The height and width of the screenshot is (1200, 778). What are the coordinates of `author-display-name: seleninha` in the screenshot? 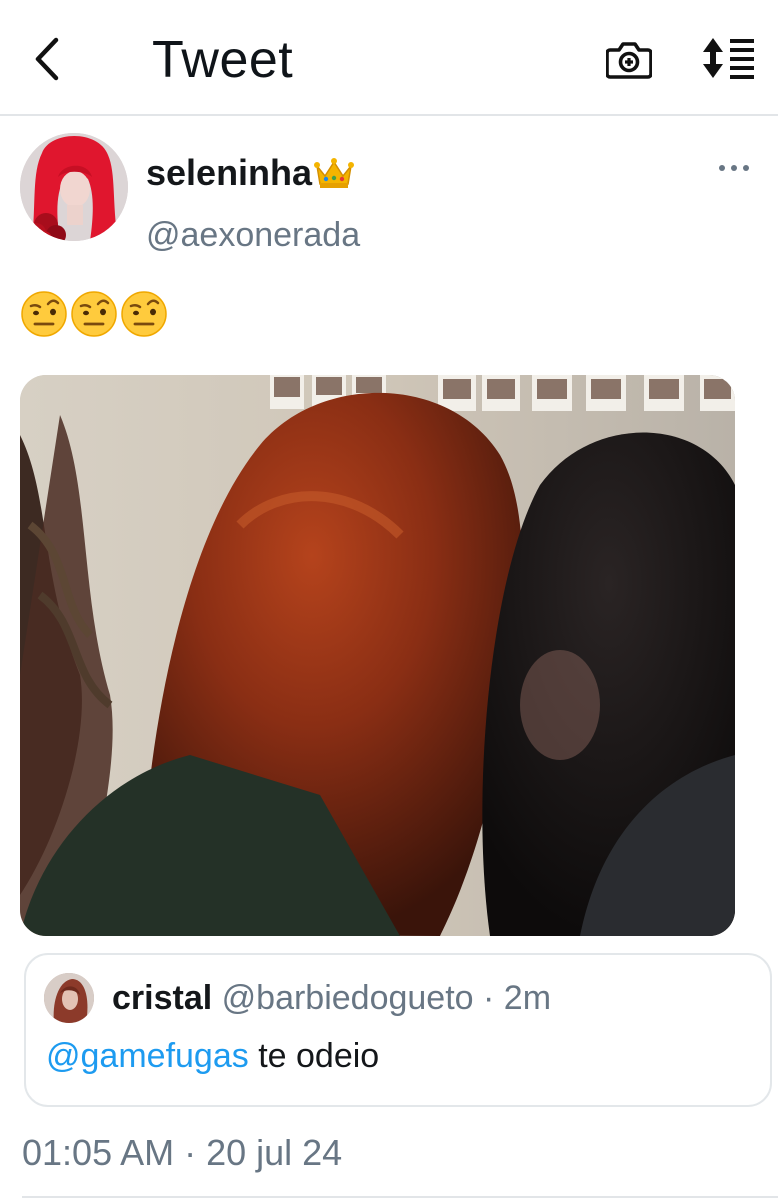 It's located at (250, 173).